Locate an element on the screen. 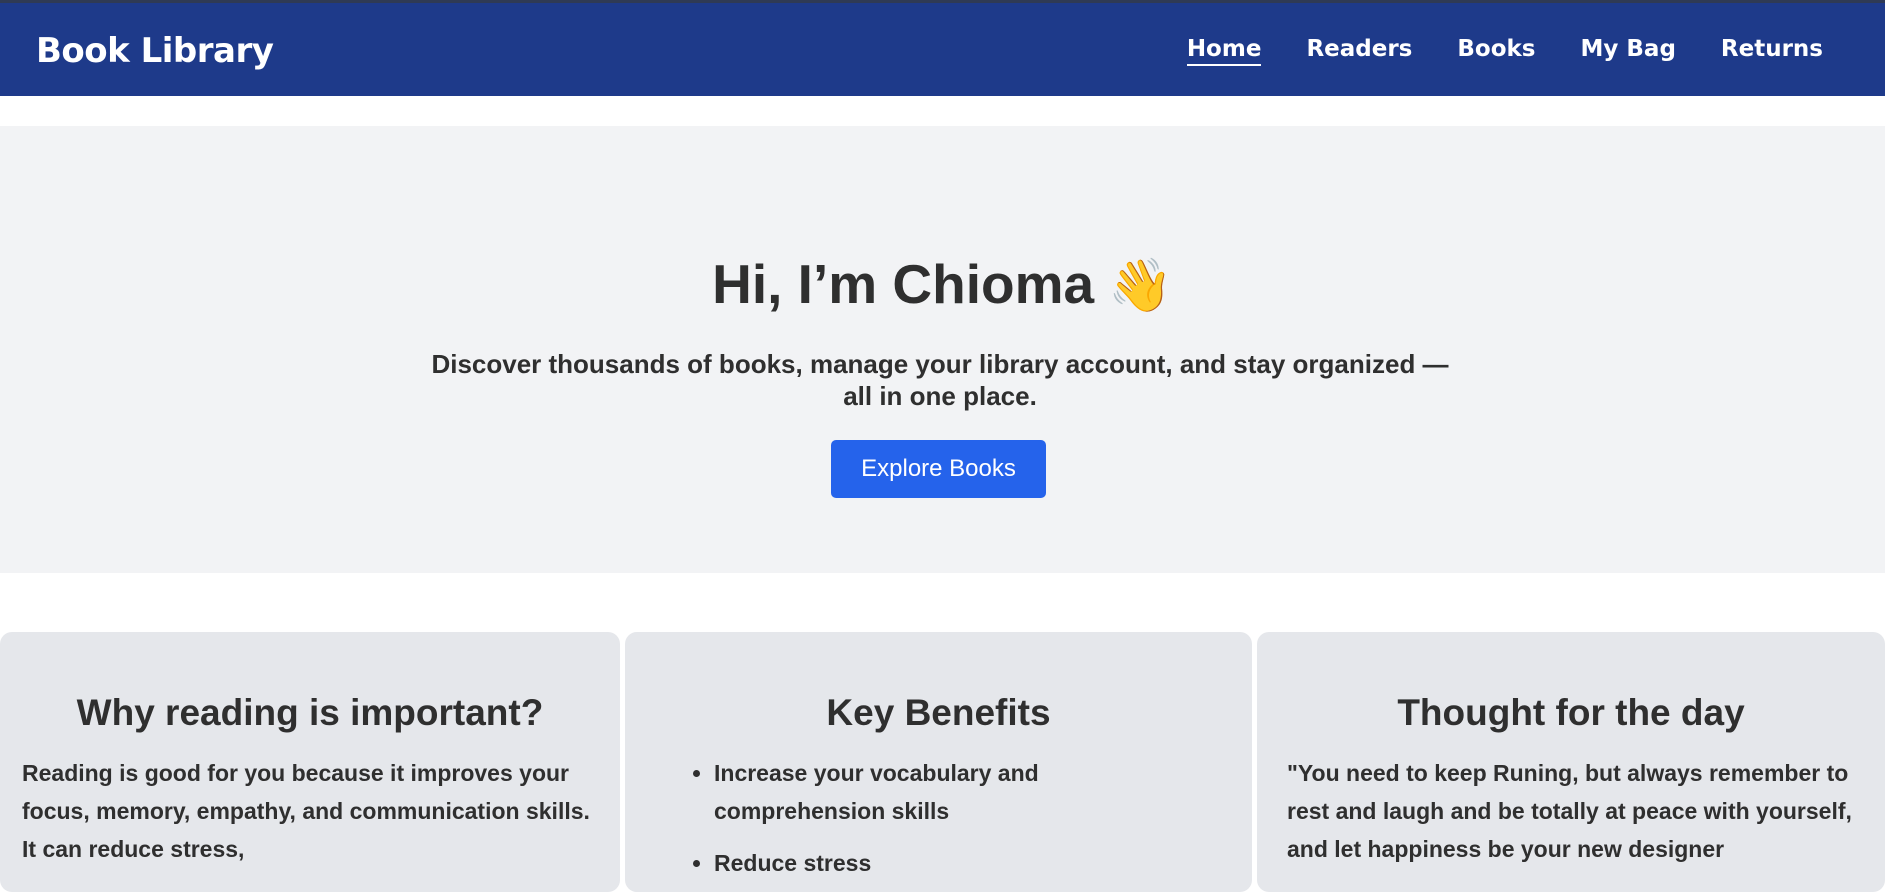 This screenshot has height=892, width=1885. nav-home-link: Home is located at coordinates (1224, 51).